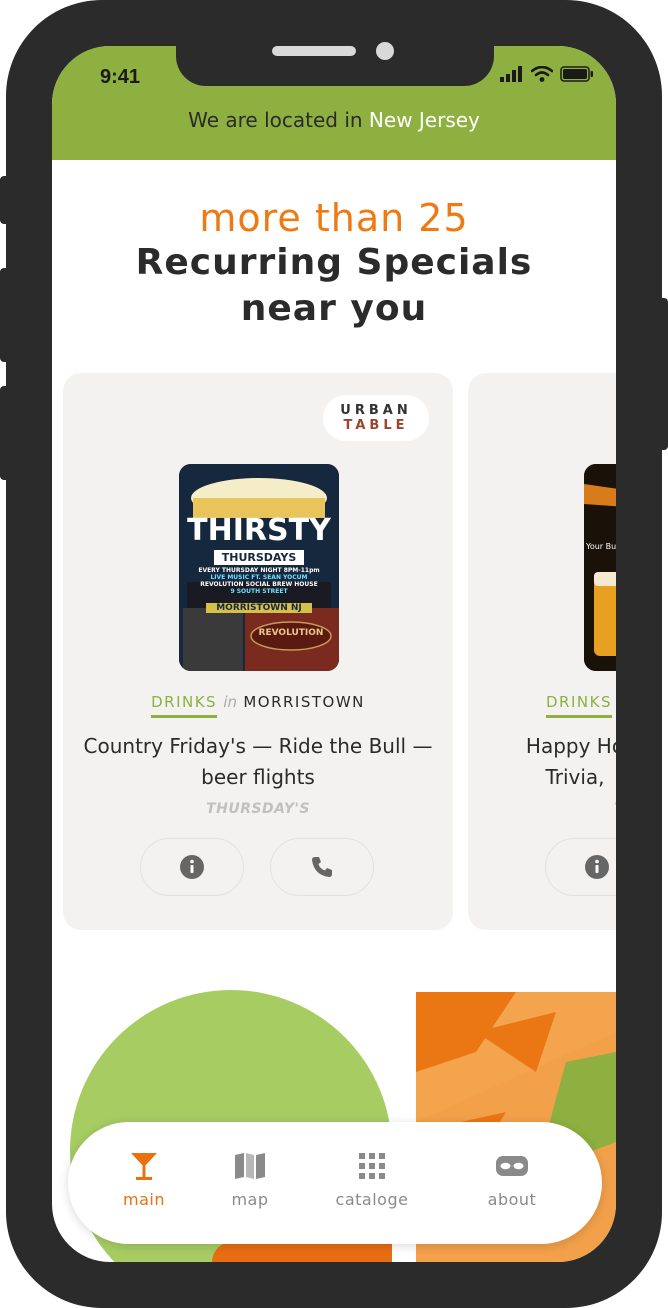 Image resolution: width=668 pixels, height=1308 pixels. Describe the element at coordinates (372, 1199) in the screenshot. I see `tab-cataloge-label: cataloge` at that location.